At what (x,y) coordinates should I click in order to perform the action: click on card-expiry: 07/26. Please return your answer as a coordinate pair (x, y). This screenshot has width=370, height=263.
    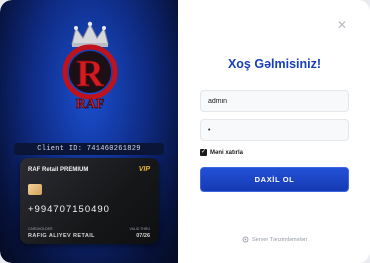
    Looking at the image, I should click on (143, 236).